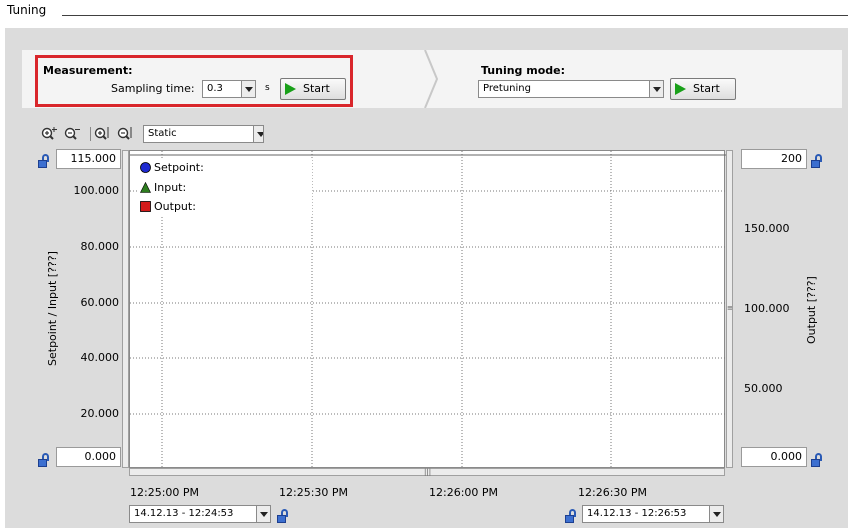 Image resolution: width=848 pixels, height=528 pixels. What do you see at coordinates (100, 357) in the screenshot?
I see `left-tick-label: 40.000` at bounding box center [100, 357].